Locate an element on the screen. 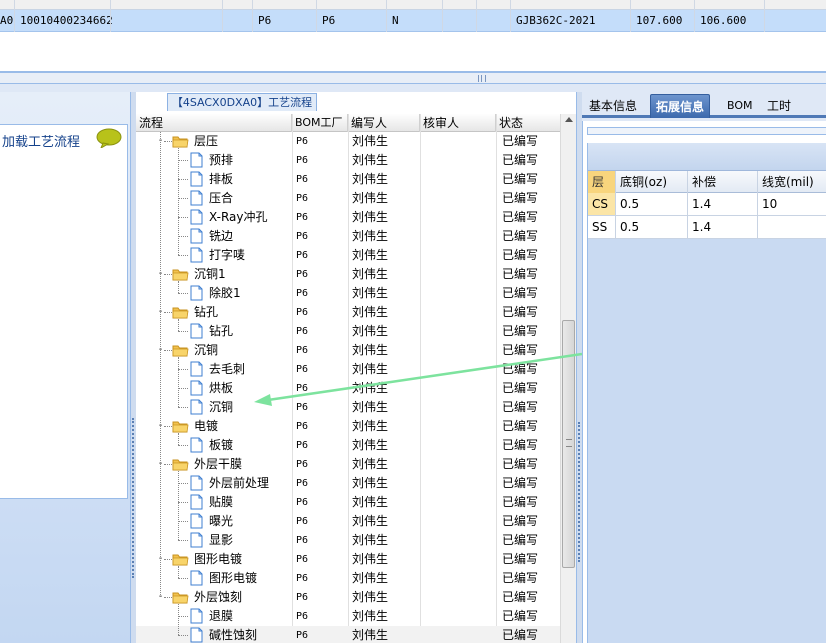  tree-node-label: 排板 is located at coordinates (221, 179).